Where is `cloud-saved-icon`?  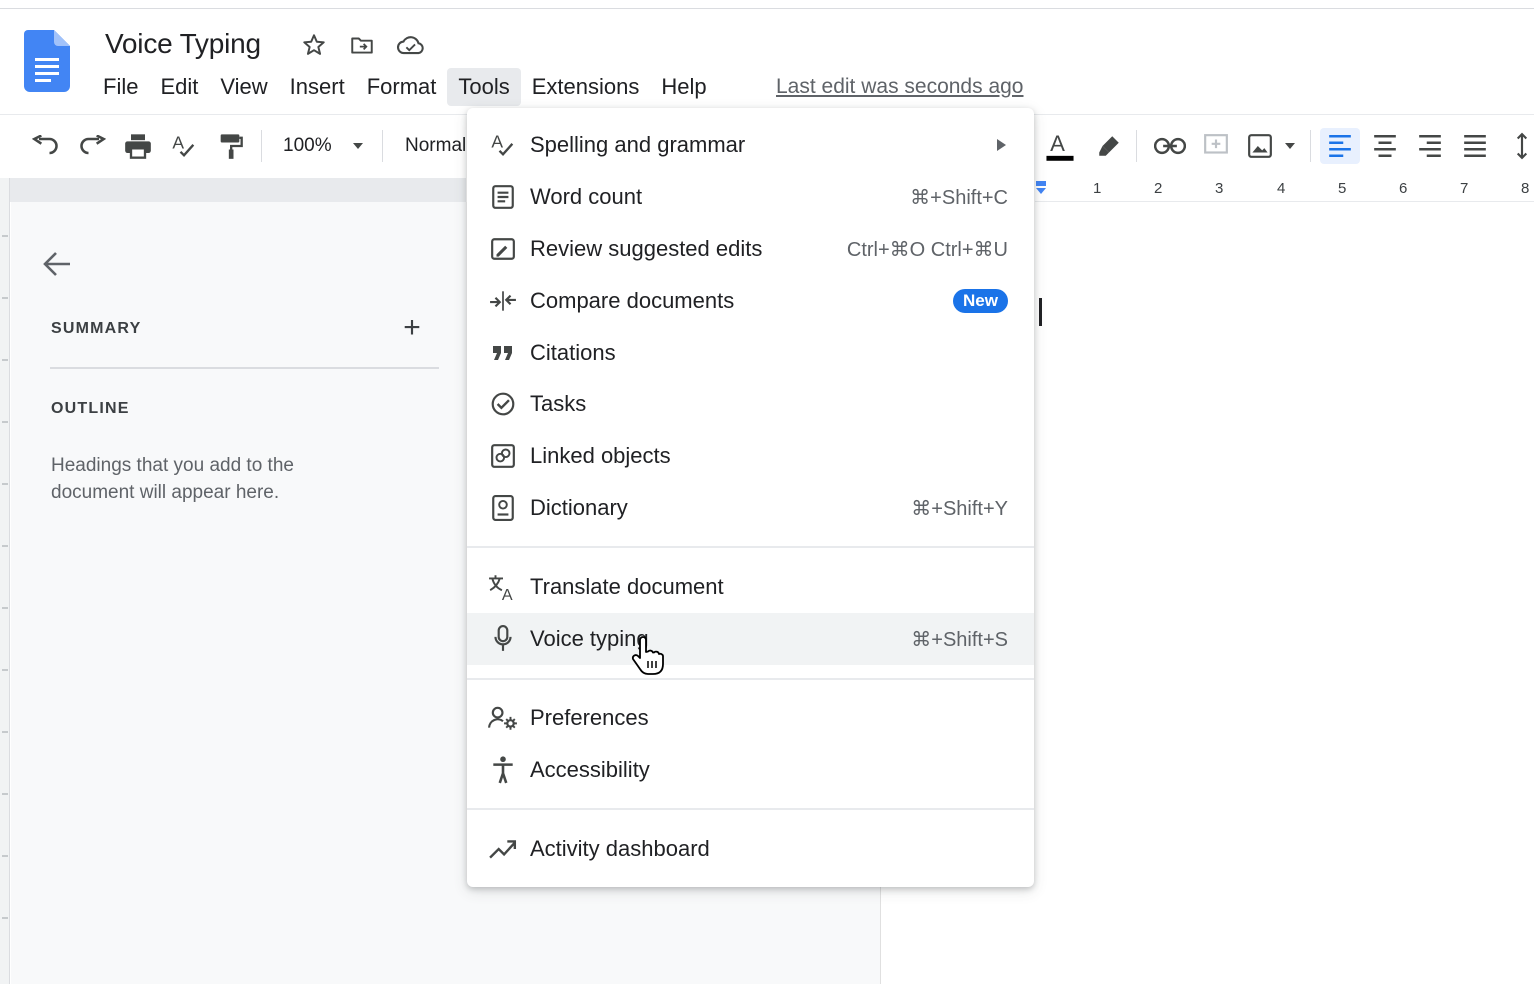
cloud-saved-icon is located at coordinates (411, 45).